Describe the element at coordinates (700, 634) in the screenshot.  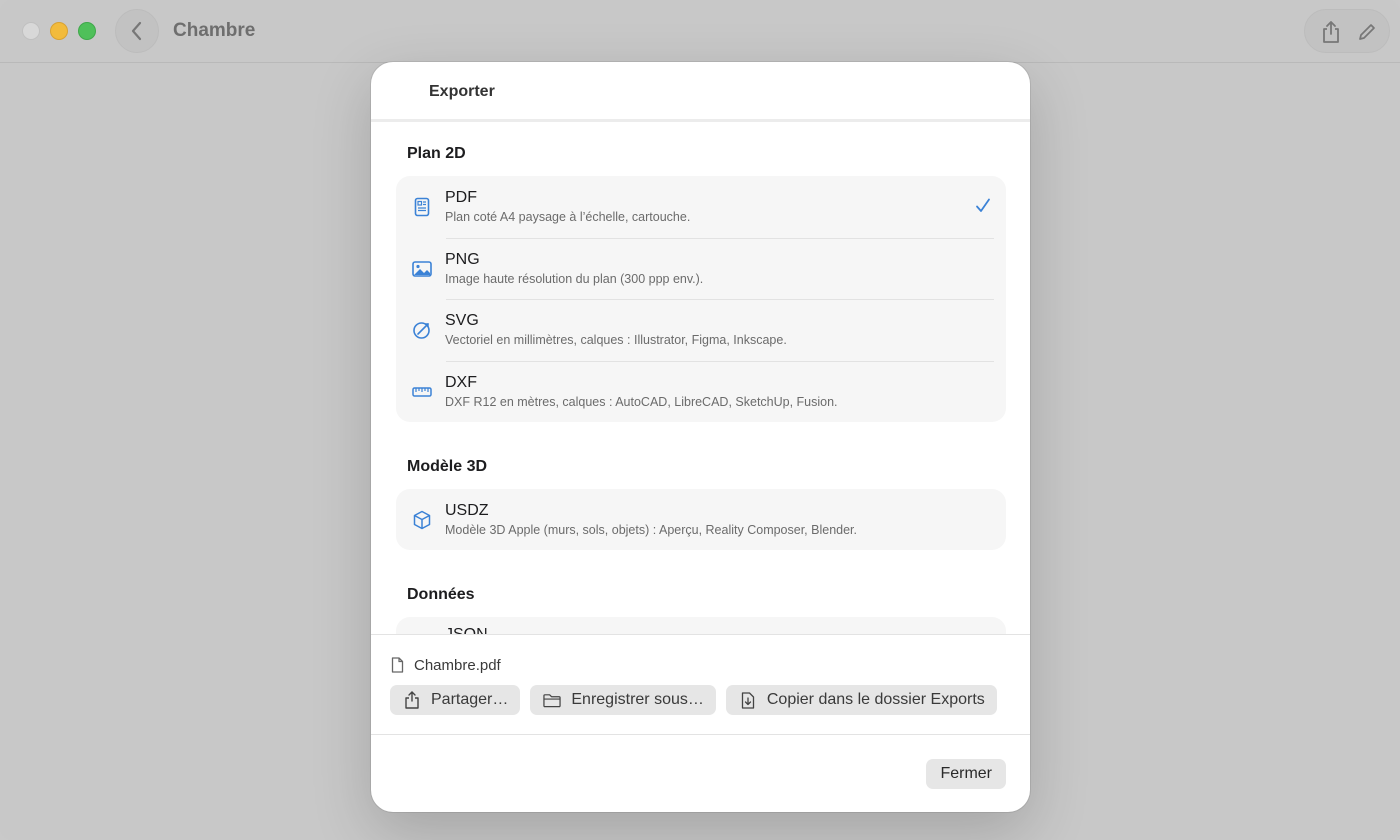
I see `footer-divider` at that location.